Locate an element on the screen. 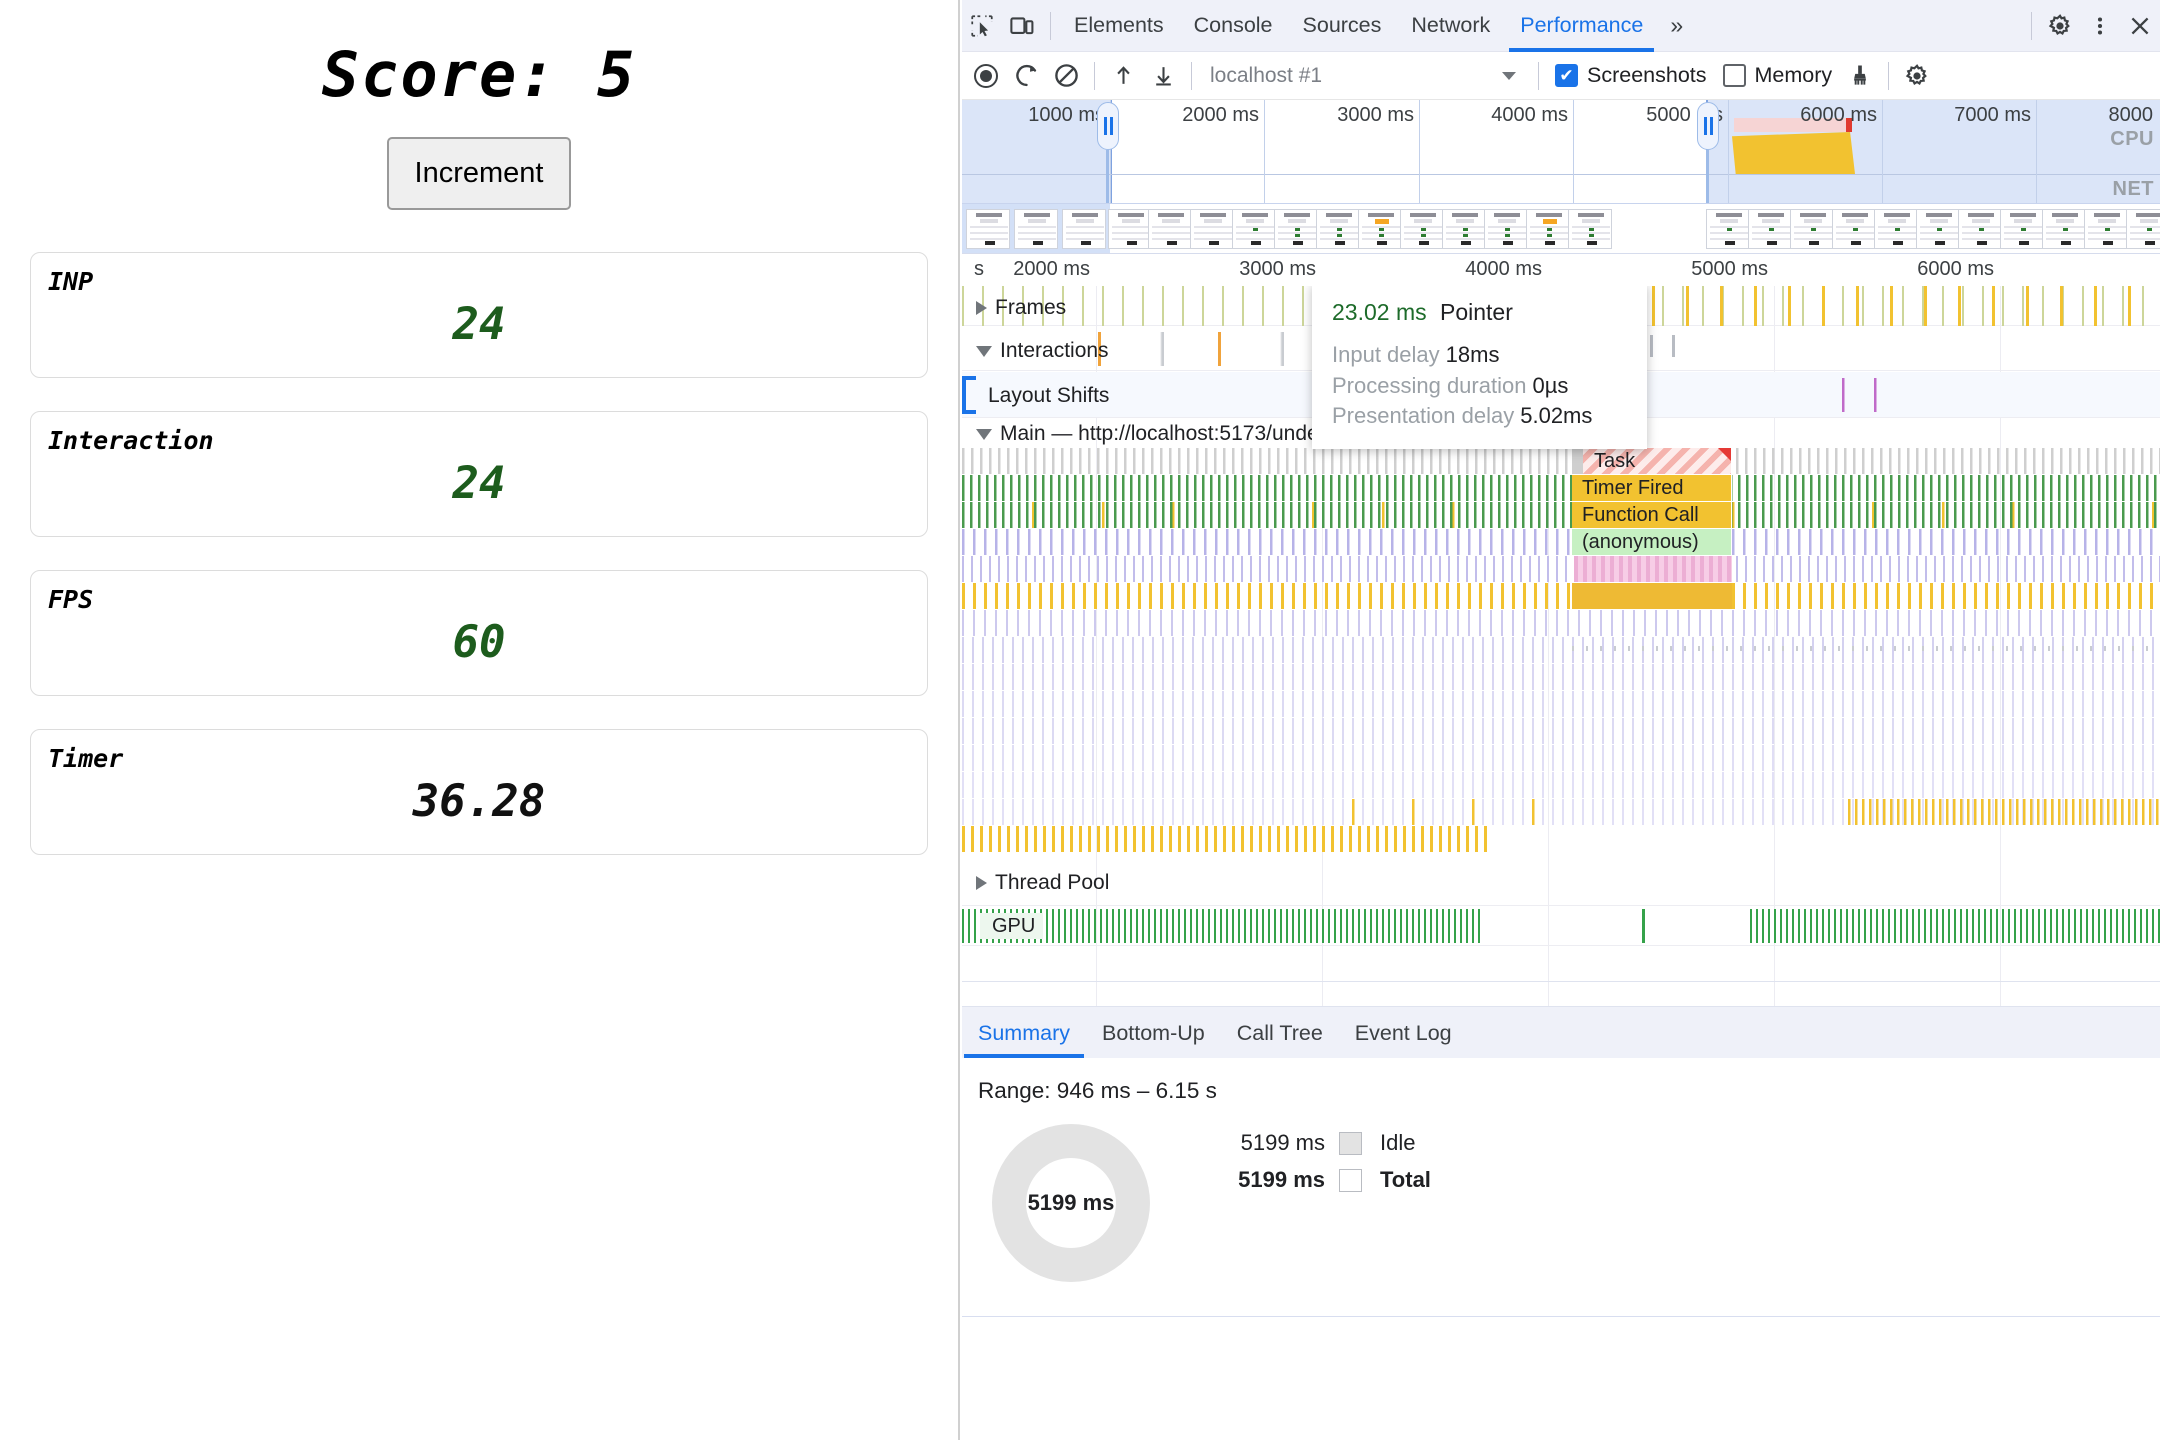  gear-icon is located at coordinates (2060, 26).